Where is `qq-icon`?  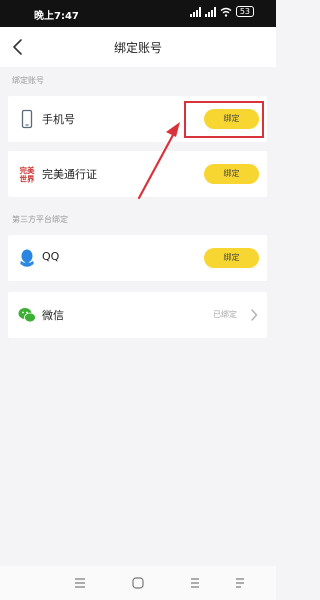 qq-icon is located at coordinates (27, 258).